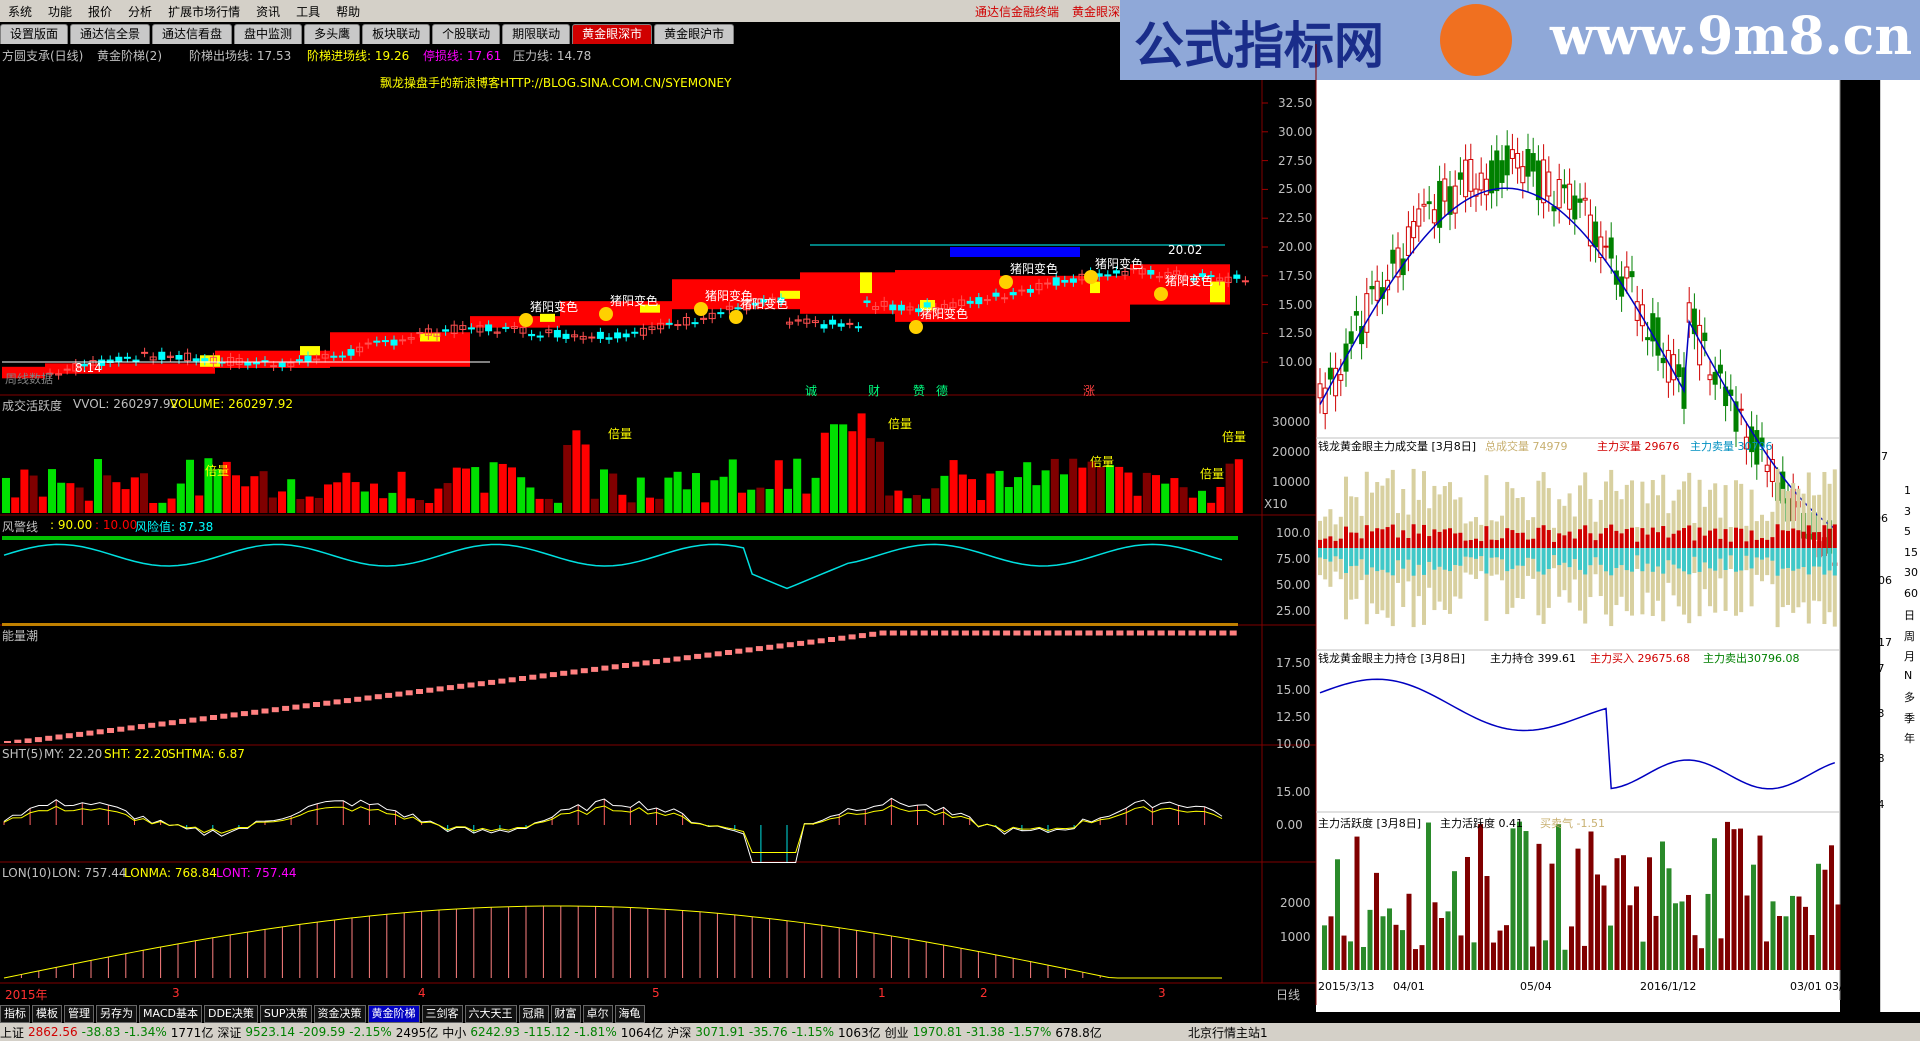 The width and height of the screenshot is (1920, 1041). Describe the element at coordinates (29, 379) in the screenshot. I see `weekly-label: 周线数据` at that location.